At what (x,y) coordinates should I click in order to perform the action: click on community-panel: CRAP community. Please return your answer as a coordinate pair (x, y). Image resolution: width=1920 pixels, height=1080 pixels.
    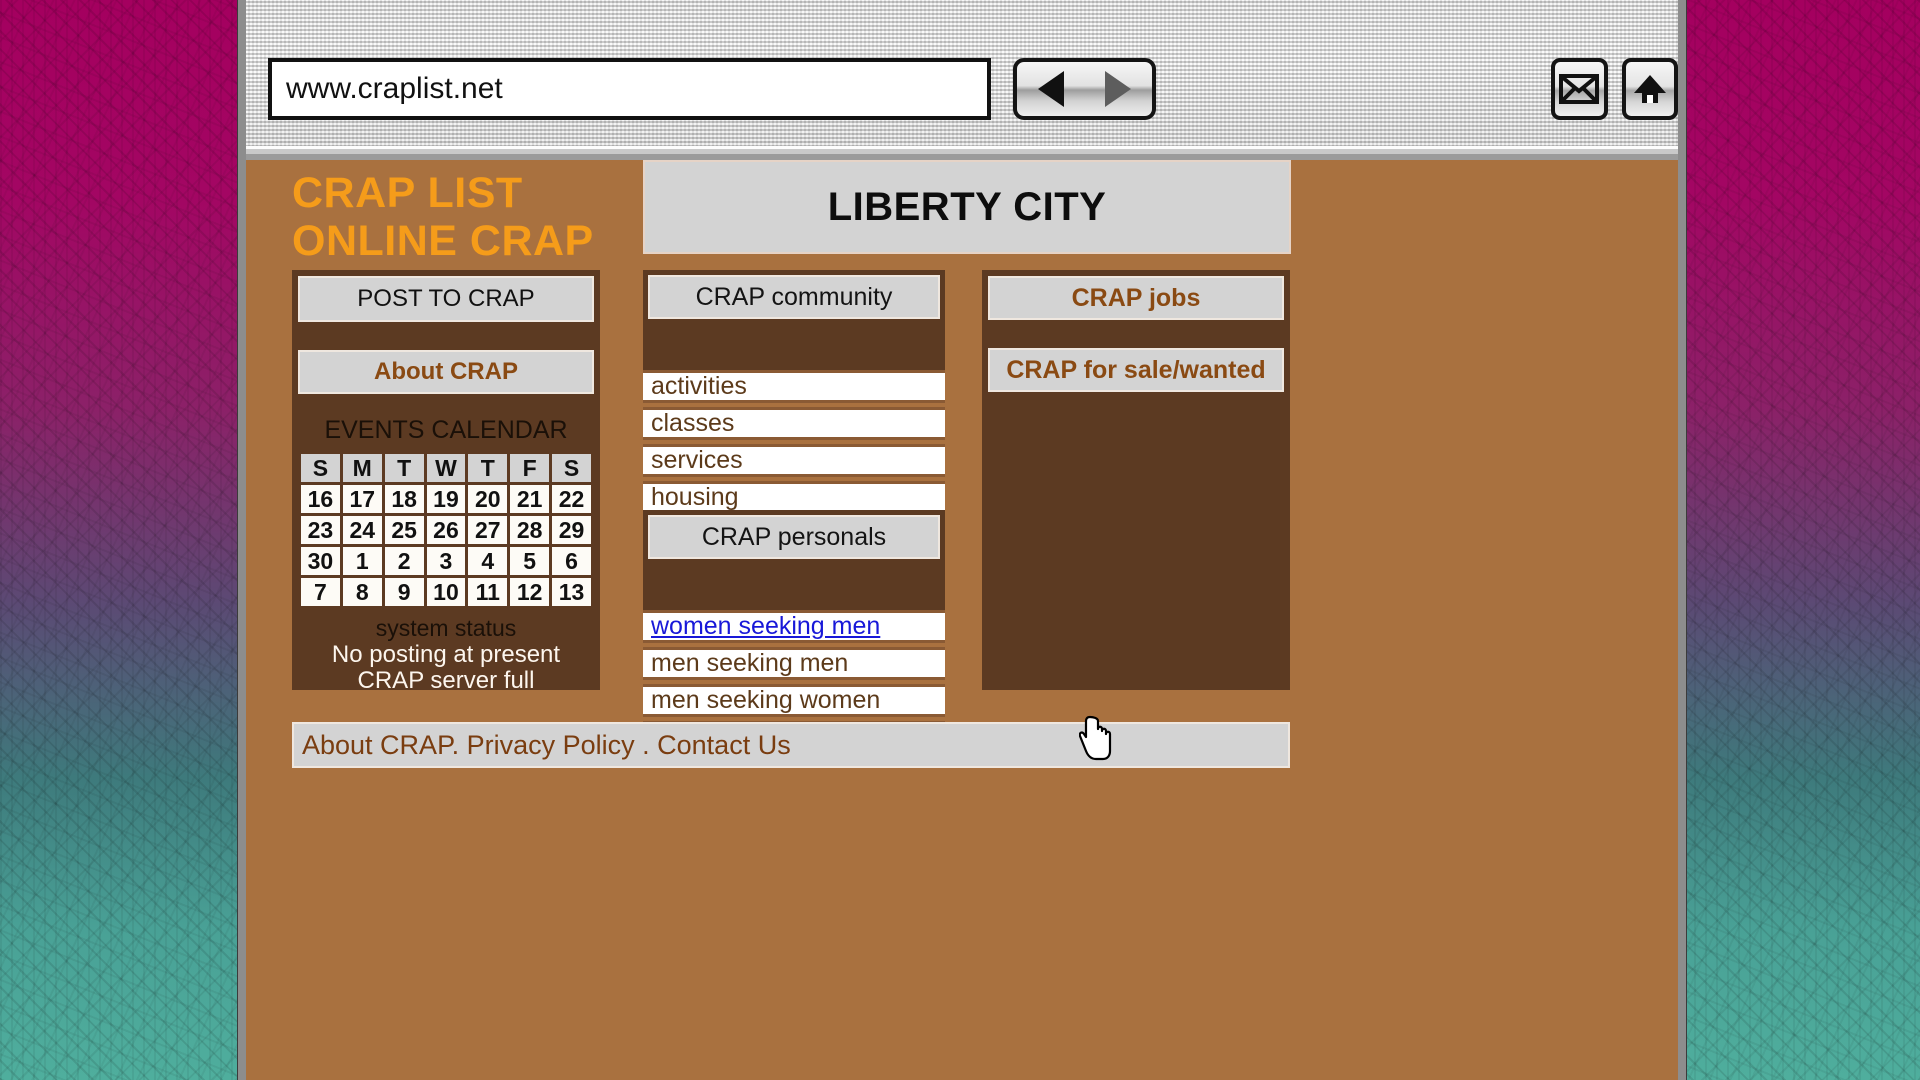
    Looking at the image, I should click on (794, 322).